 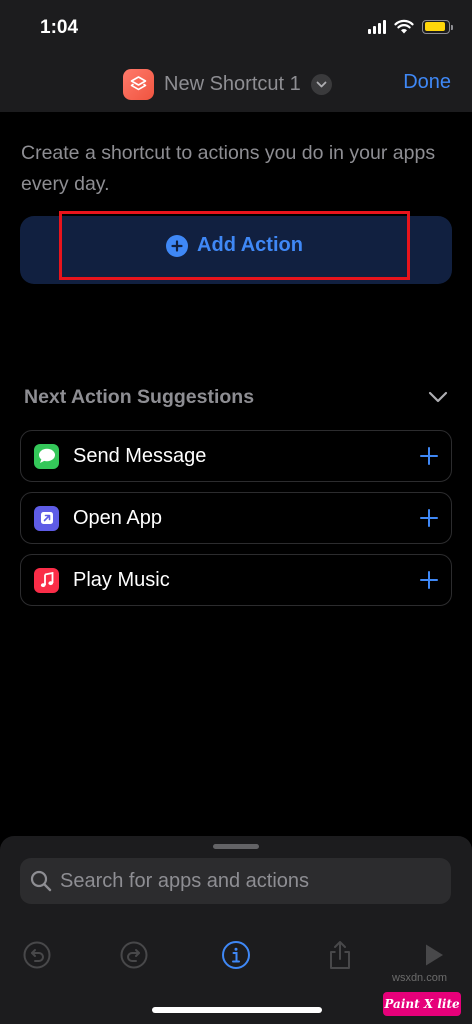 I want to click on redo-button, so click(x=134, y=955).